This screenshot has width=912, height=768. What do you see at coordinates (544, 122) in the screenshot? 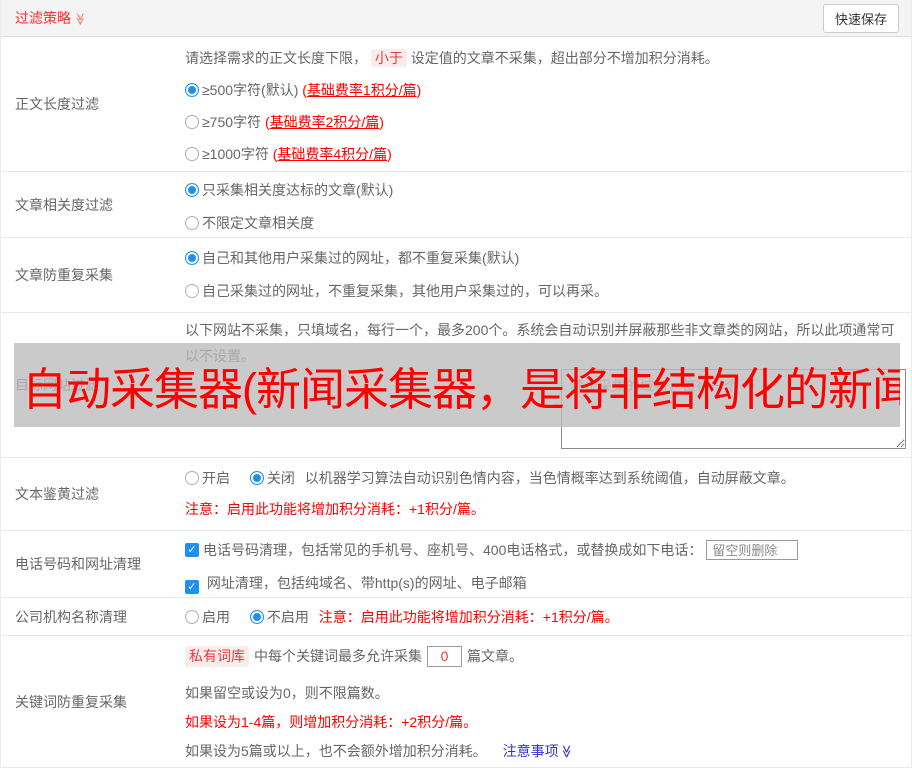
I see `length-option-750: ≥750字符 (基础费率2积分/篇)` at bounding box center [544, 122].